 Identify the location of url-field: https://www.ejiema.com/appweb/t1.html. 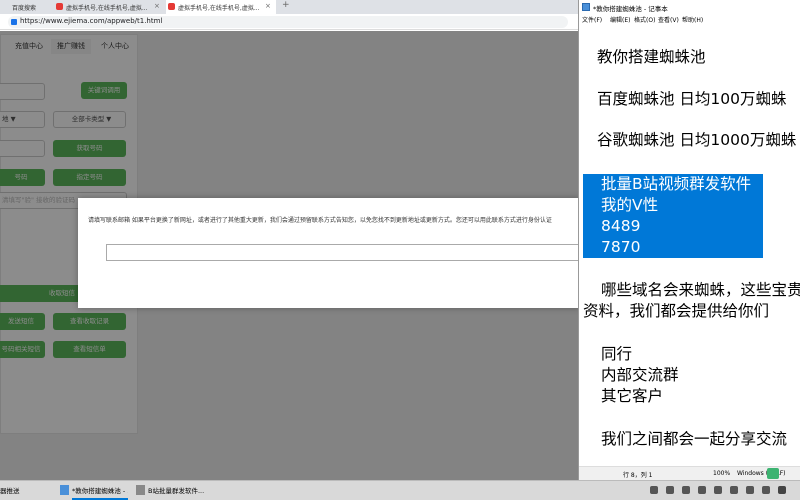
(288, 22).